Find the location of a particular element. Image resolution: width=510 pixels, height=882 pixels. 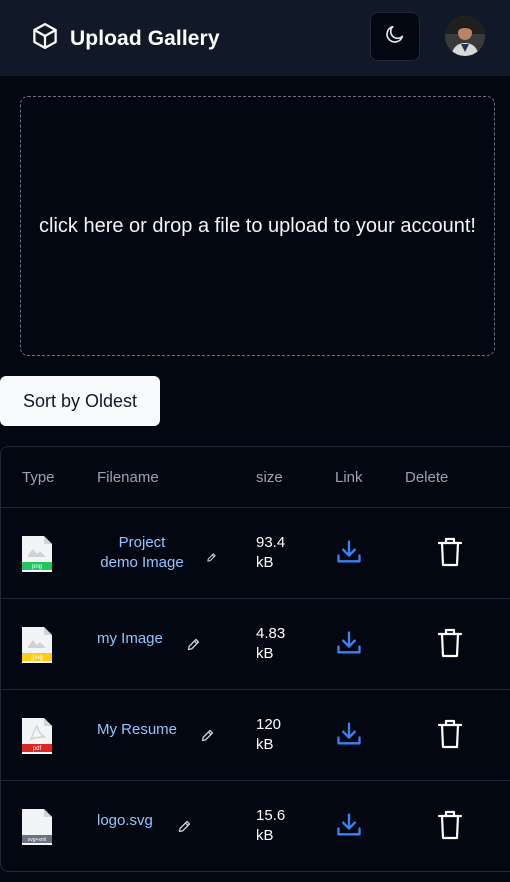

sort-button: Sort by Oldest is located at coordinates (80, 401).